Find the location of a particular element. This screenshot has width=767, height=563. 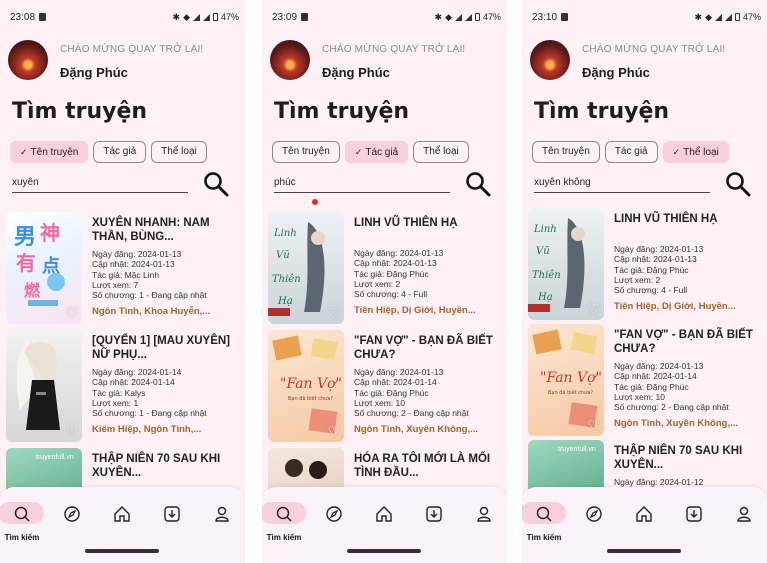

filter-chips: Tên truyện ✓ Tác giả Thể loại is located at coordinates (370, 152).